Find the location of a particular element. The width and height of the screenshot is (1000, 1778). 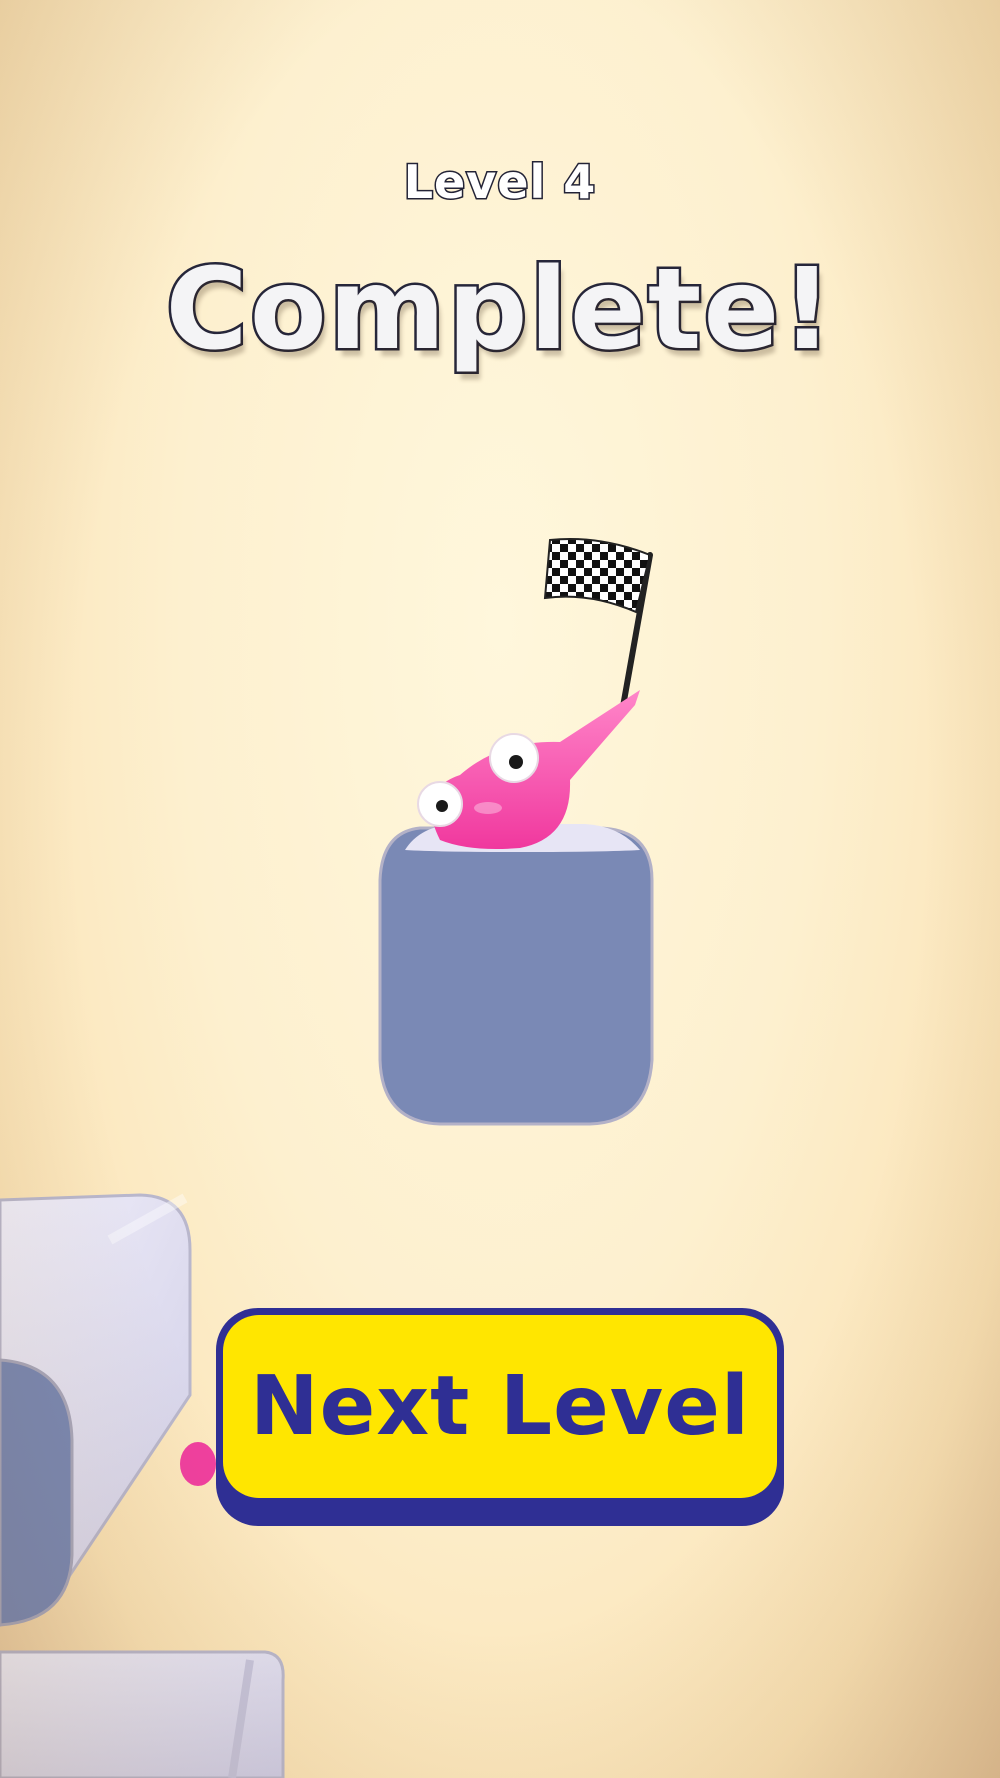

pink-blob-character is located at coordinates (528, 769).